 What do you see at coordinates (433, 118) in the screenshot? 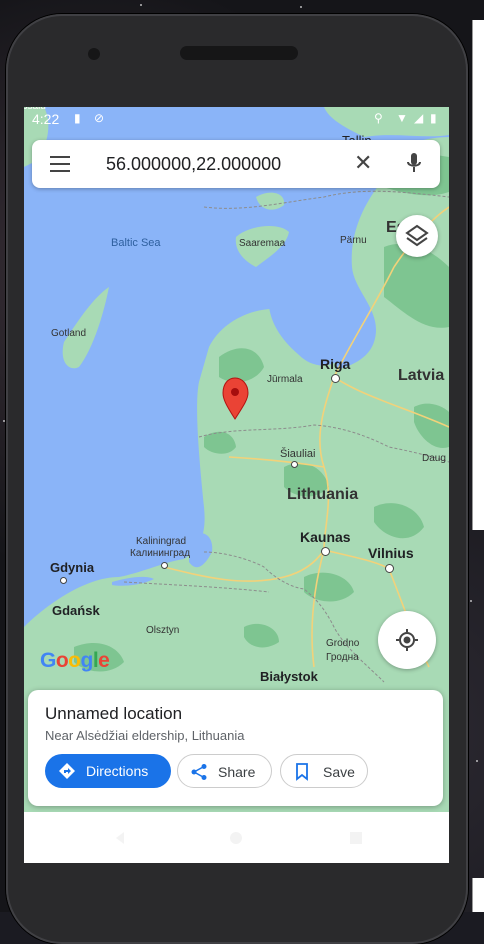
I see `battery-icon: ▮` at bounding box center [433, 118].